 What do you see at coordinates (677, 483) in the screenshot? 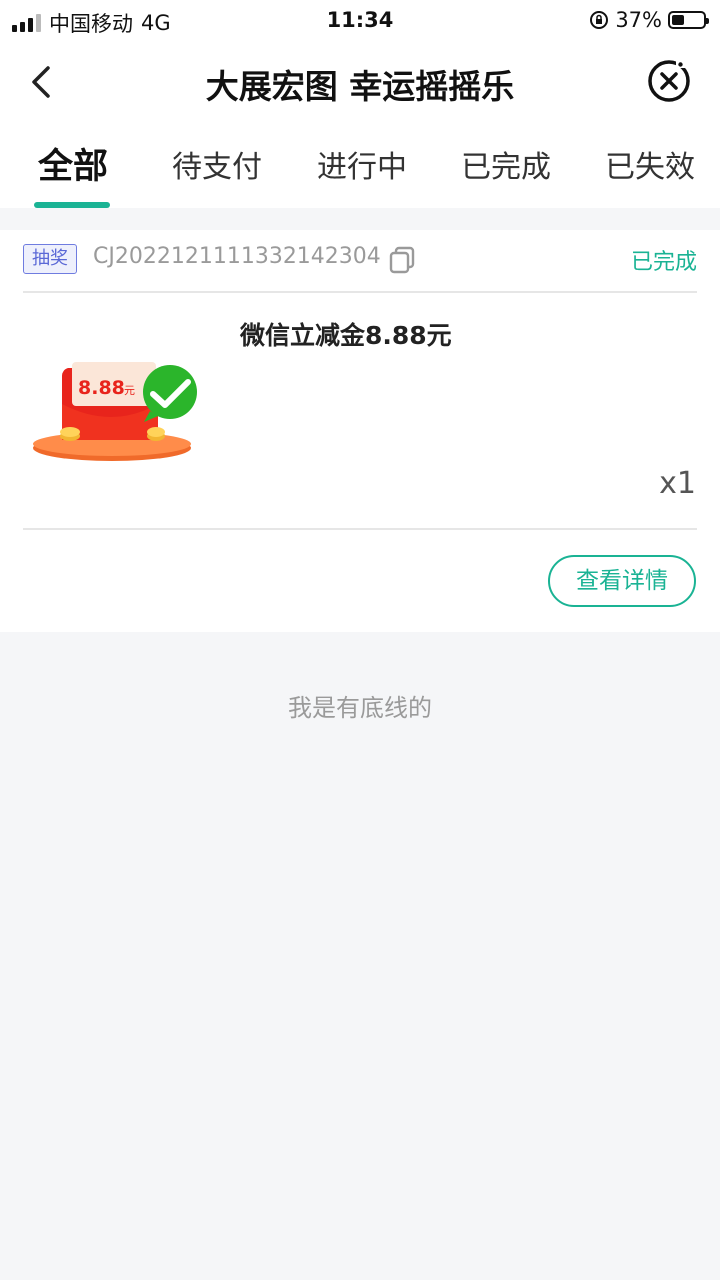
I see `quantity: x1` at bounding box center [677, 483].